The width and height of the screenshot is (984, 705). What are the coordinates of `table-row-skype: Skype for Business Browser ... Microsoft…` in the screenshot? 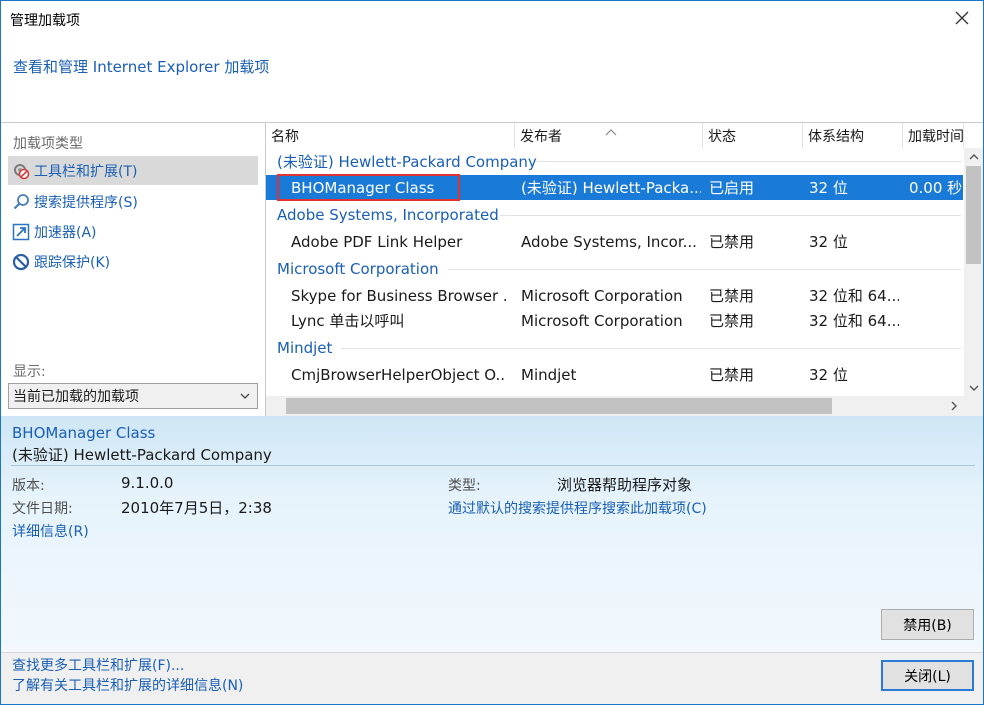 It's located at (614, 295).